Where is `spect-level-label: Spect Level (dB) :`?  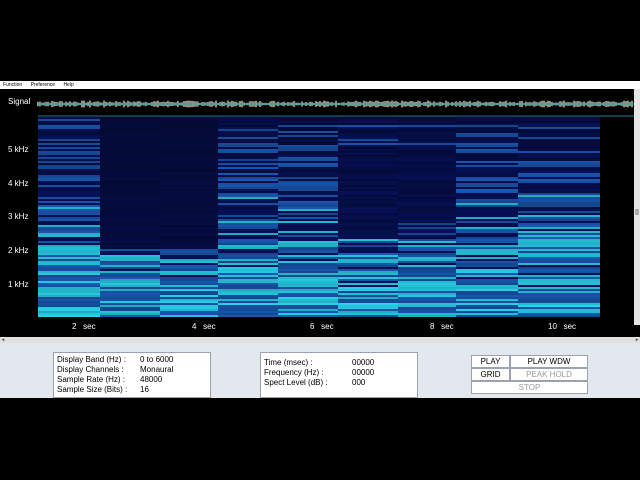 spect-level-label: Spect Level (dB) : is located at coordinates (296, 382).